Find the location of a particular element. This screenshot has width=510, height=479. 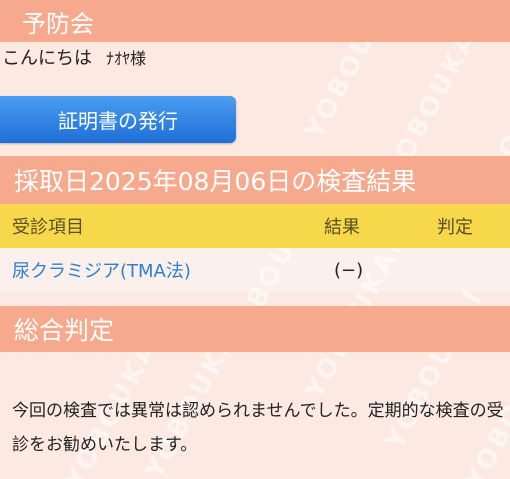

column-header-item: 受診項目 is located at coordinates (48, 227).